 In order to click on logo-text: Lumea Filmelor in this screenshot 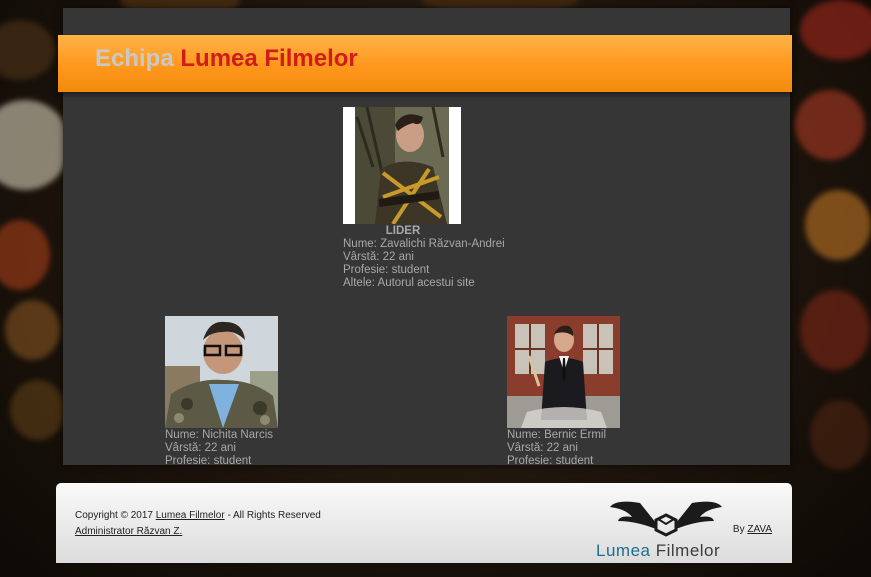, I will do `click(658, 551)`.